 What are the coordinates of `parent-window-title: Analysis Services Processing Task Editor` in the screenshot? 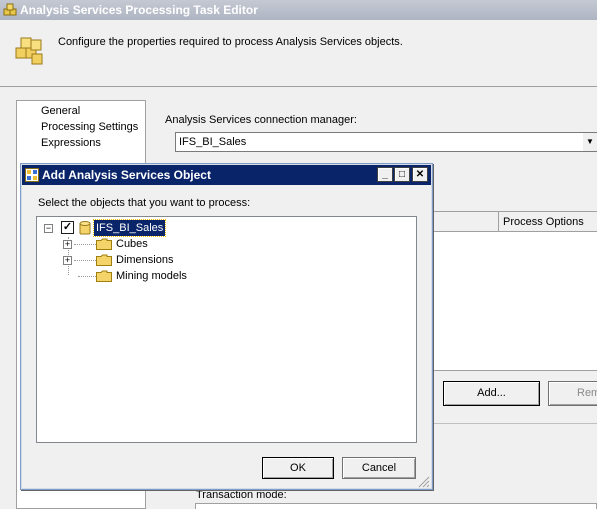 It's located at (139, 10).